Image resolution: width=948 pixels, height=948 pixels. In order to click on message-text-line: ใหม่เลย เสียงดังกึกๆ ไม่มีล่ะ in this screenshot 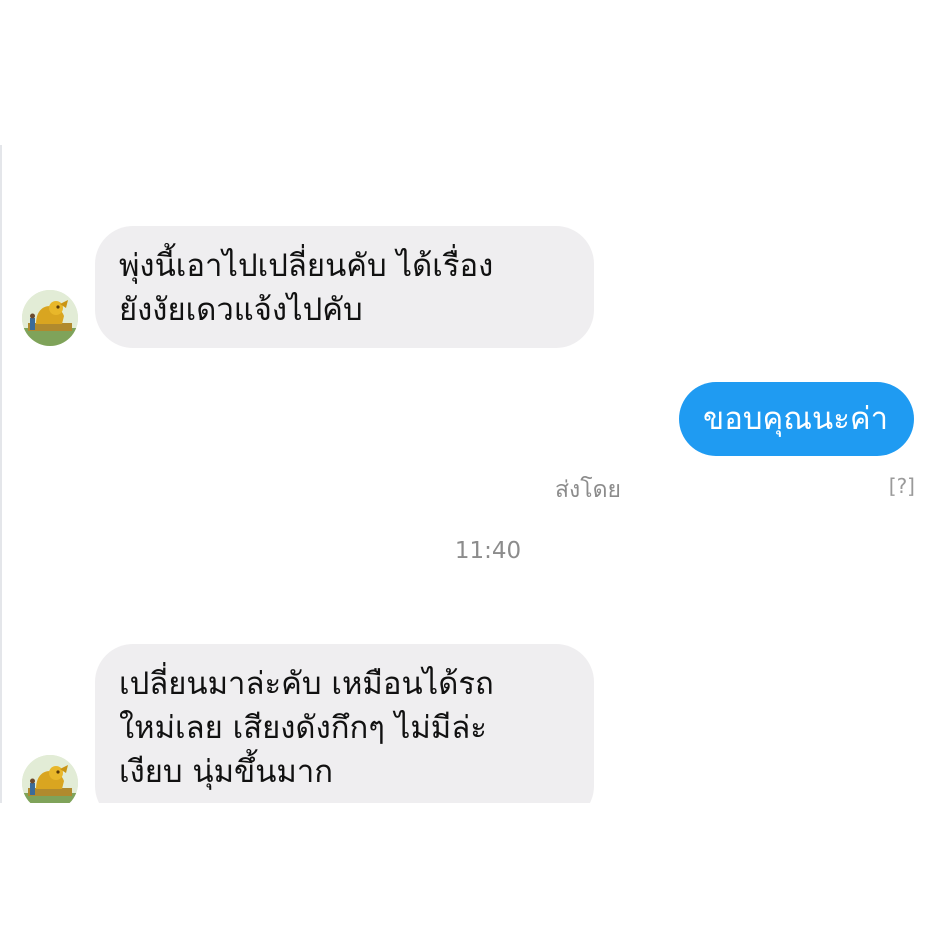, I will do `click(303, 728)`.